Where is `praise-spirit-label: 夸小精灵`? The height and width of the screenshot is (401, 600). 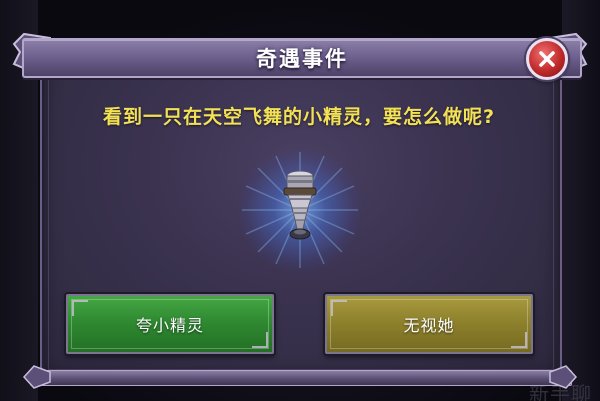
praise-spirit-label: 夸小精灵 is located at coordinates (169, 325).